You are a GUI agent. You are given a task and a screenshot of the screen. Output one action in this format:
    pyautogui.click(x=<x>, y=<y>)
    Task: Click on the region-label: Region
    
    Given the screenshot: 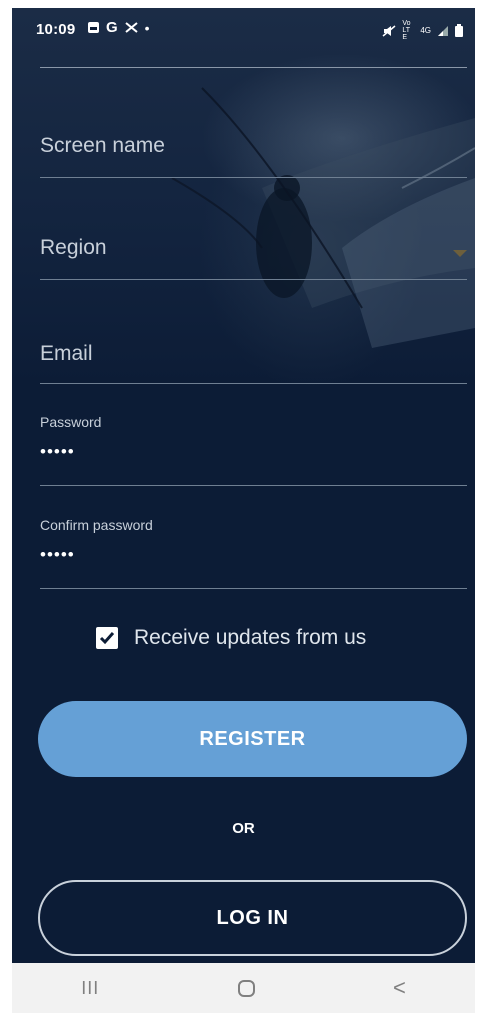 What is the action you would take?
    pyautogui.click(x=73, y=247)
    